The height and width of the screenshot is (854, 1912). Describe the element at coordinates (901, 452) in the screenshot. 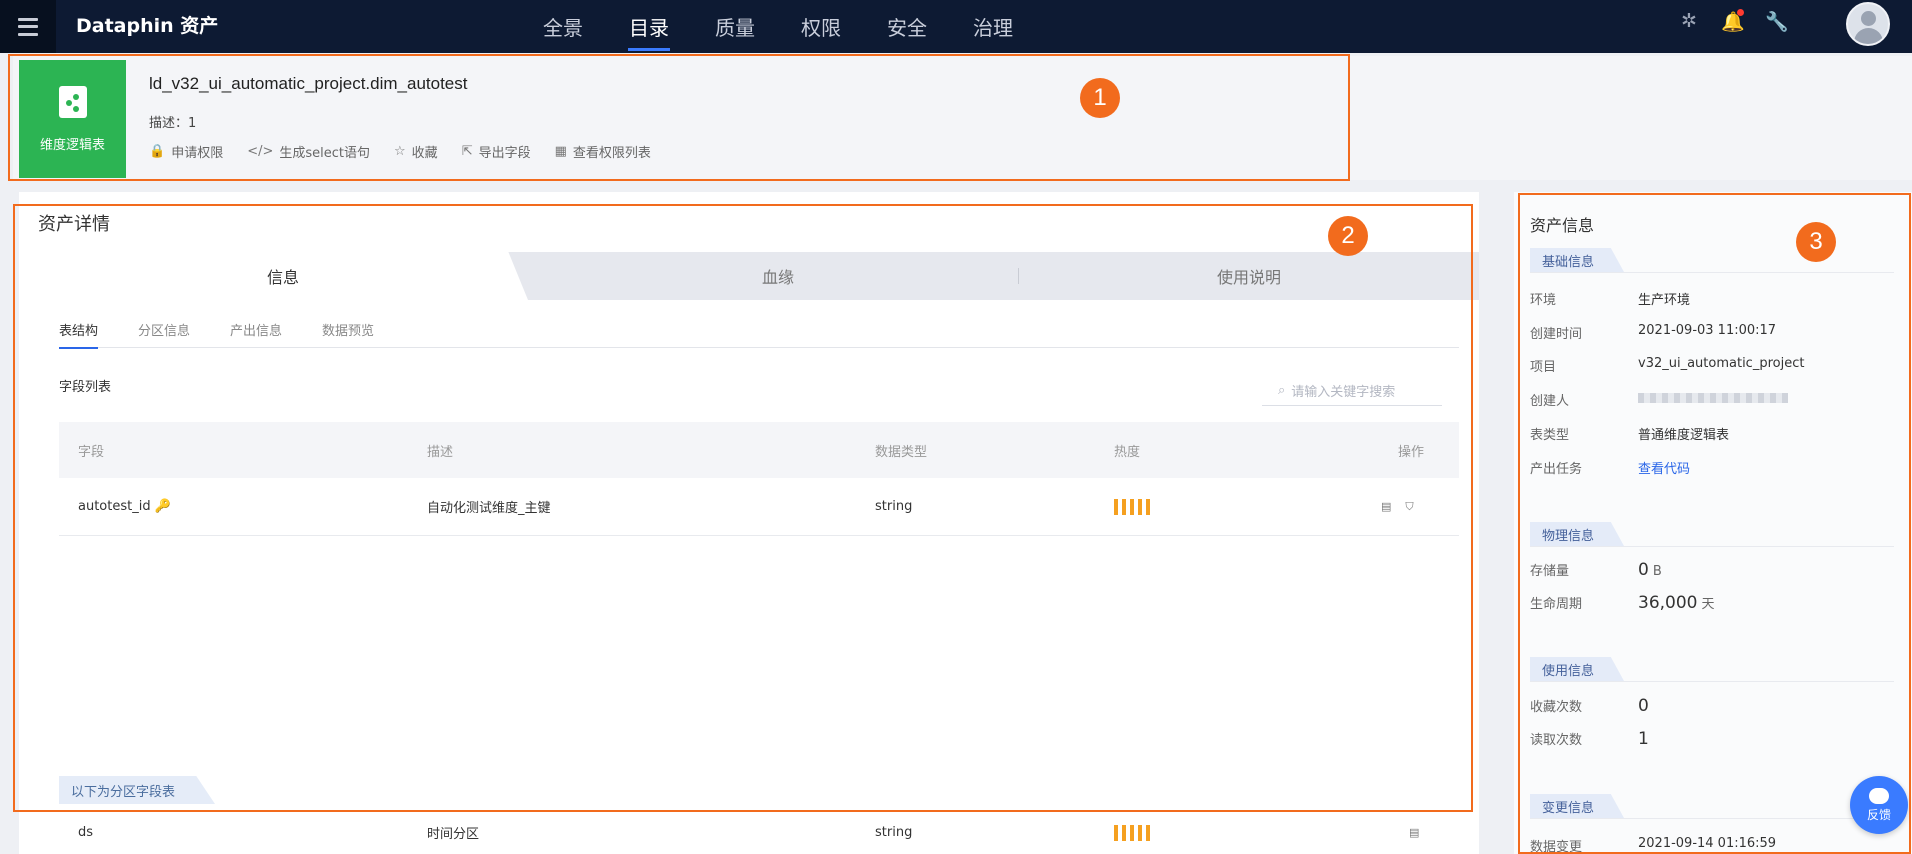

I see `column-header-type: 数据类型` at that location.